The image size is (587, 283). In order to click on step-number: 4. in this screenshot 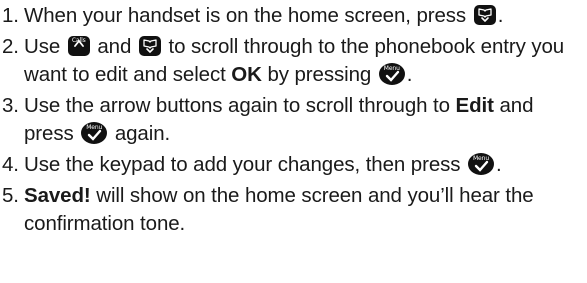, I will do `click(10, 164)`.